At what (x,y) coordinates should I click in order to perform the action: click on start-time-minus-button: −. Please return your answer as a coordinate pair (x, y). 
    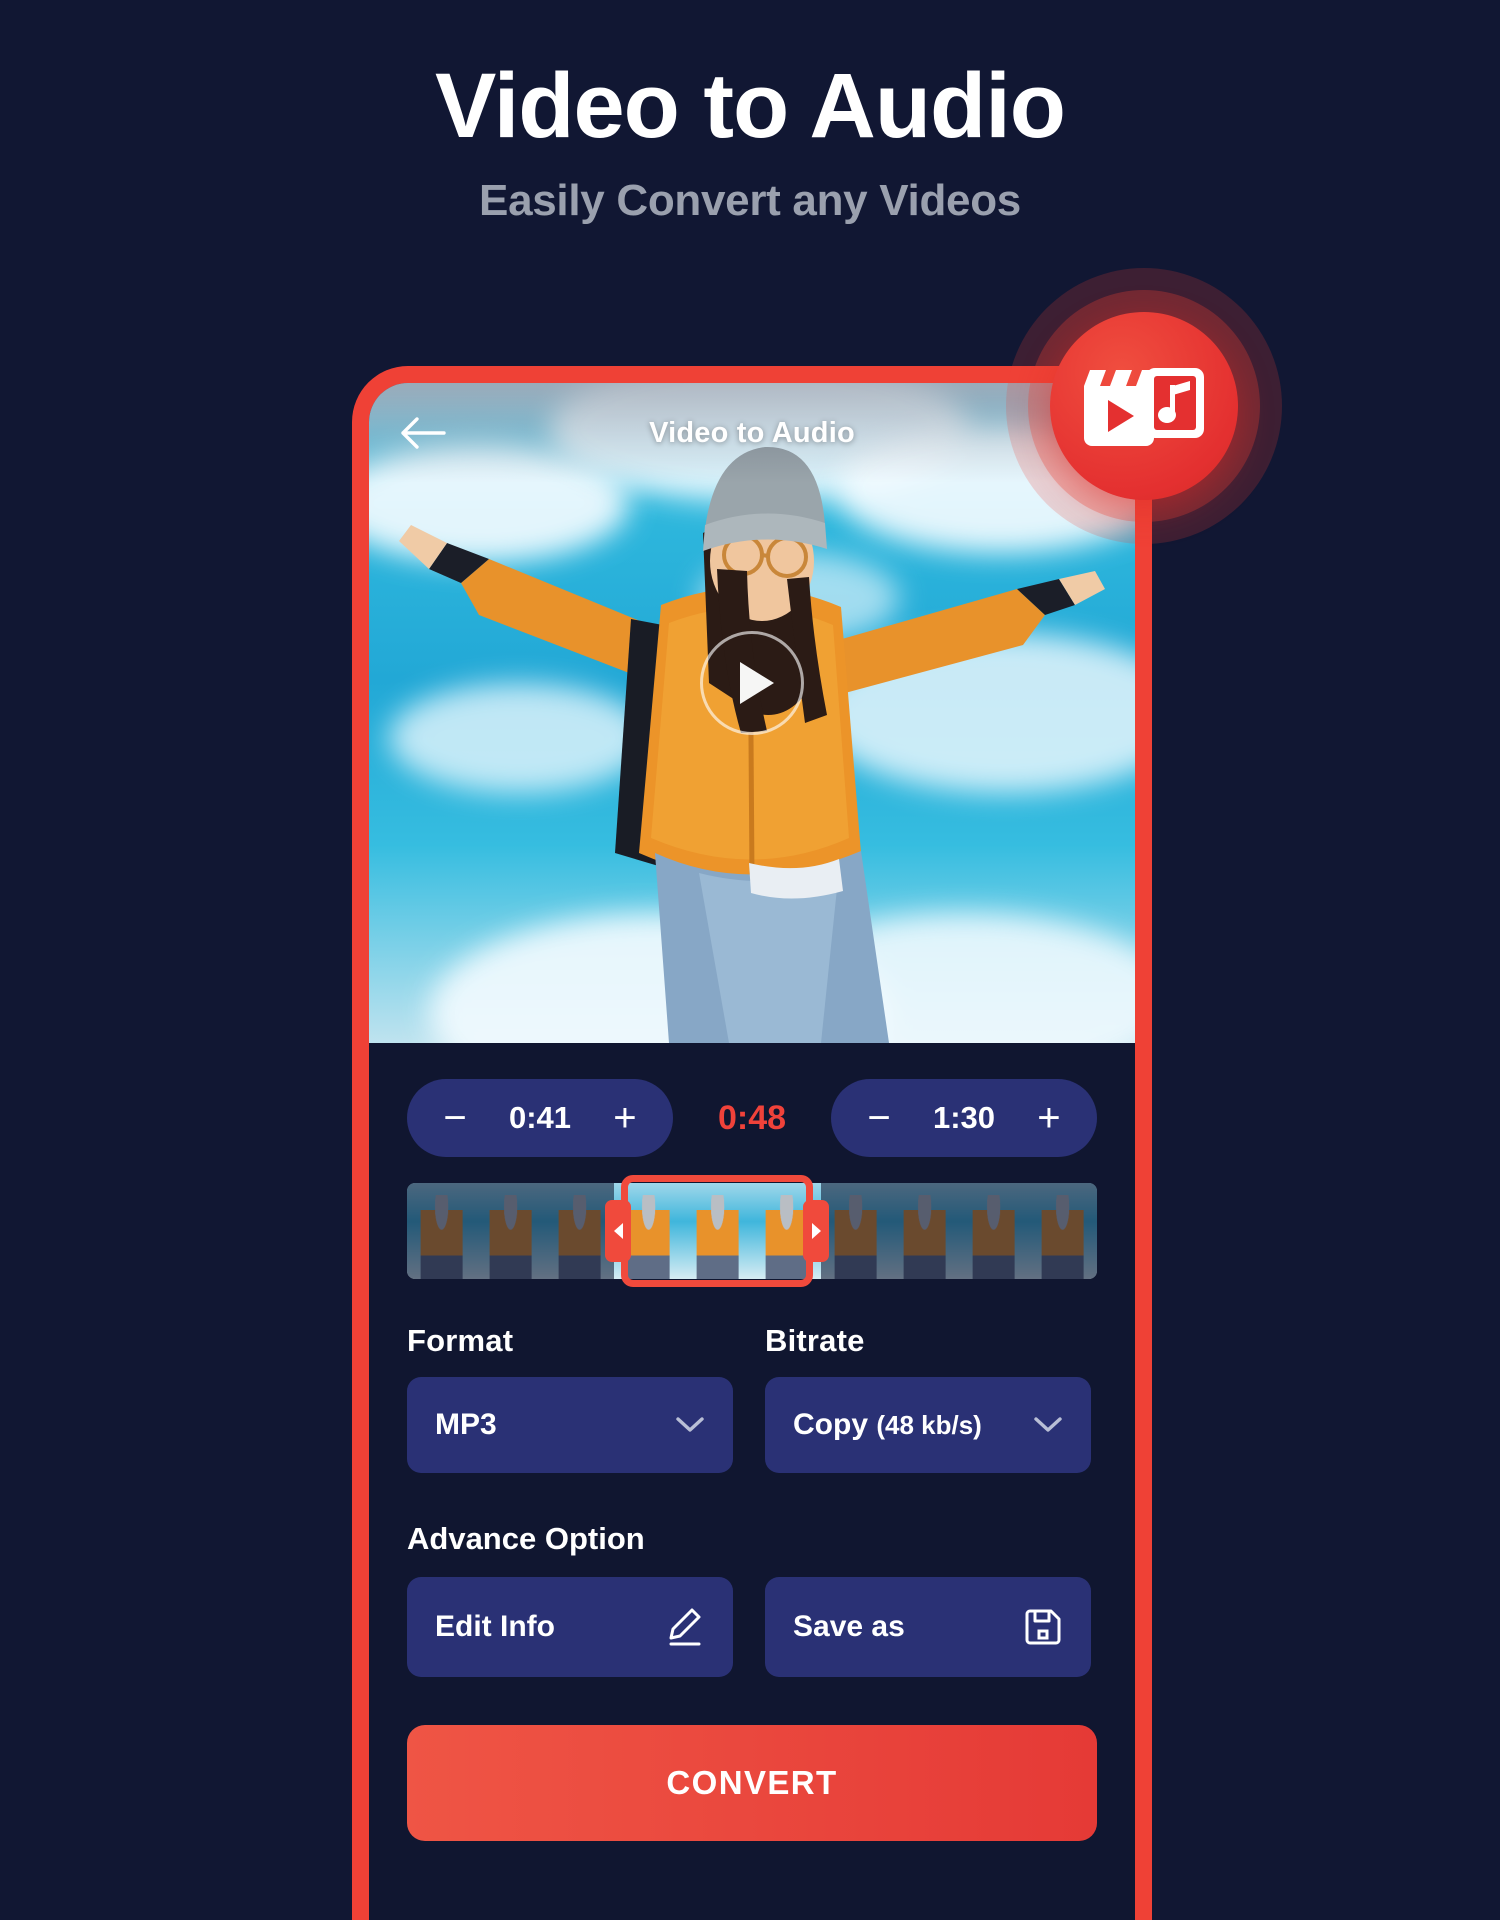
    Looking at the image, I should click on (455, 1118).